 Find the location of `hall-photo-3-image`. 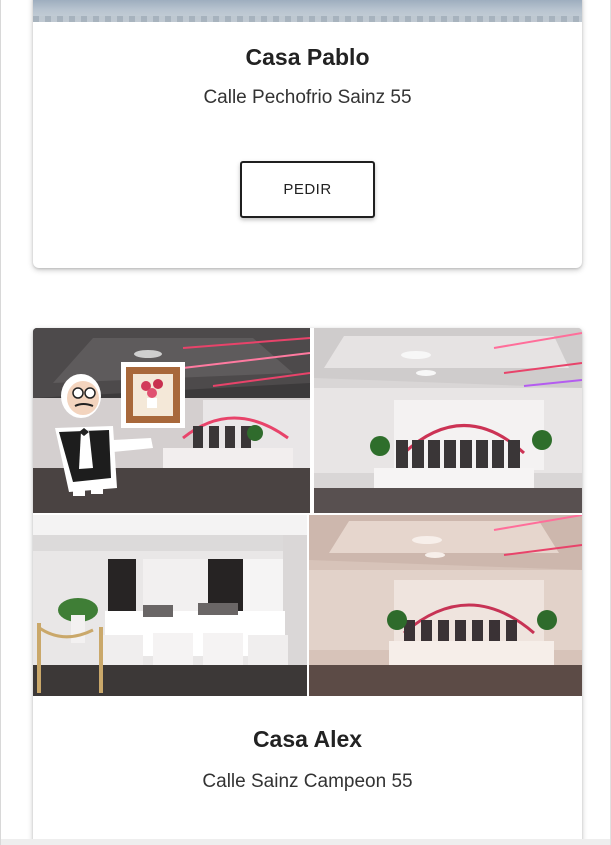

hall-photo-3-image is located at coordinates (170, 605).